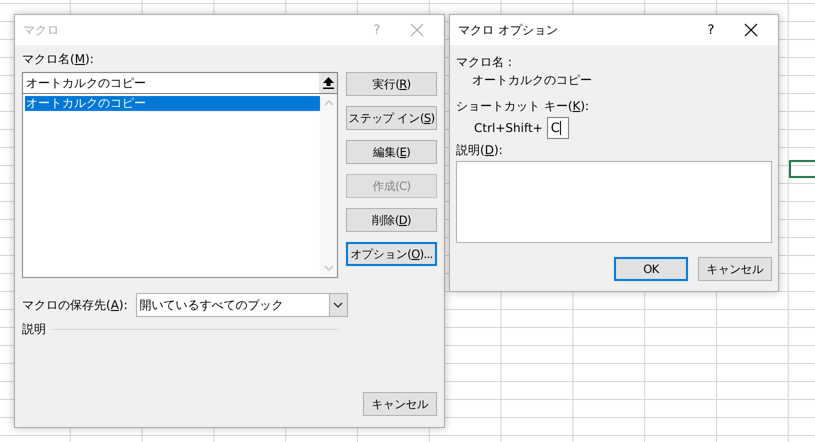  What do you see at coordinates (41, 30) in the screenshot?
I see `window-title: マクロ` at bounding box center [41, 30].